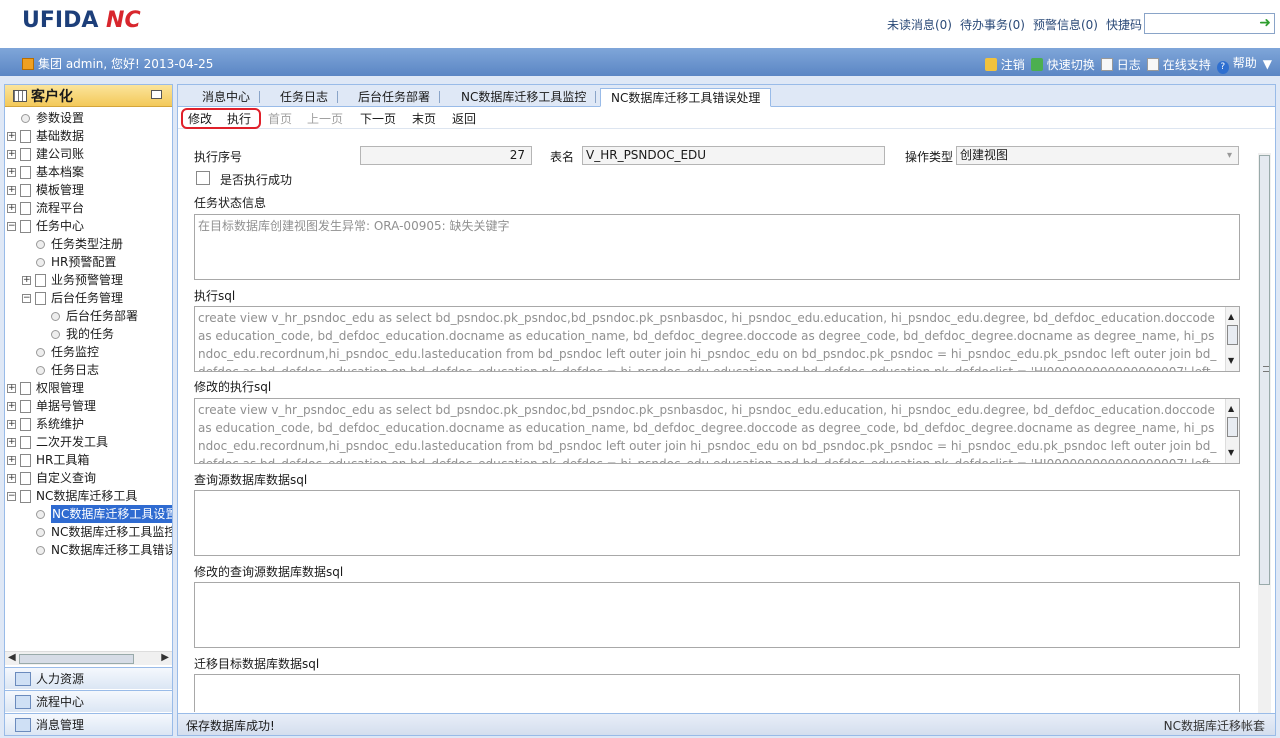  I want to click on first-page-button: 首页, so click(280, 118).